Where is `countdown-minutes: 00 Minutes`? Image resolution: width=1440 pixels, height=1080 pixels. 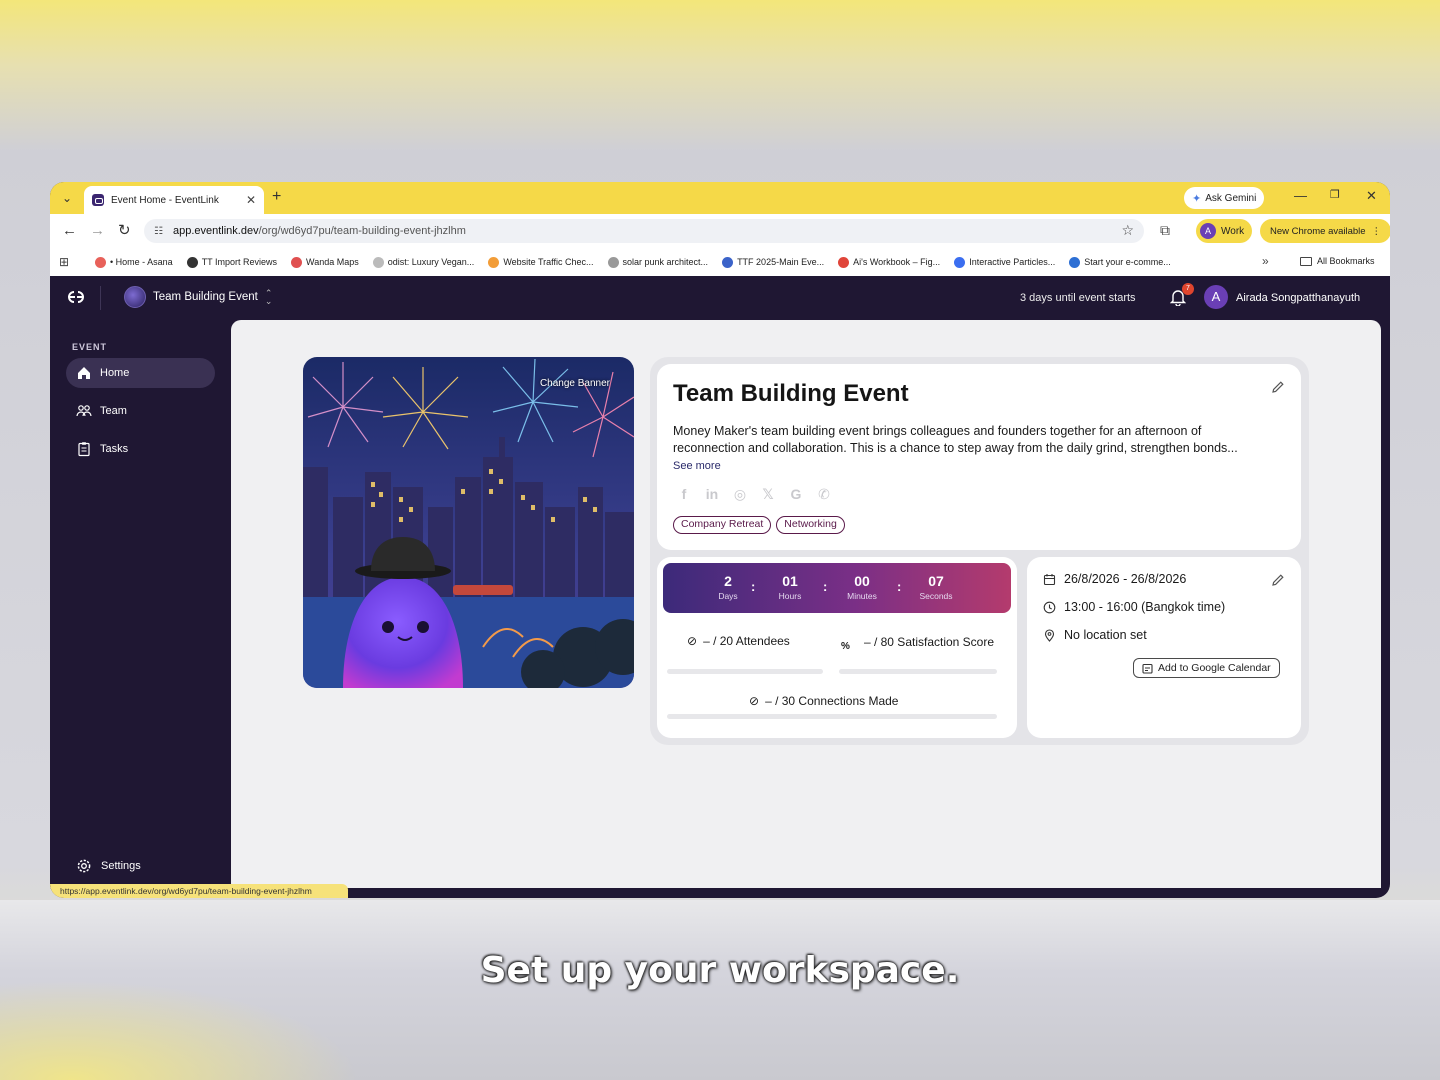 countdown-minutes: 00 Minutes is located at coordinates (862, 587).